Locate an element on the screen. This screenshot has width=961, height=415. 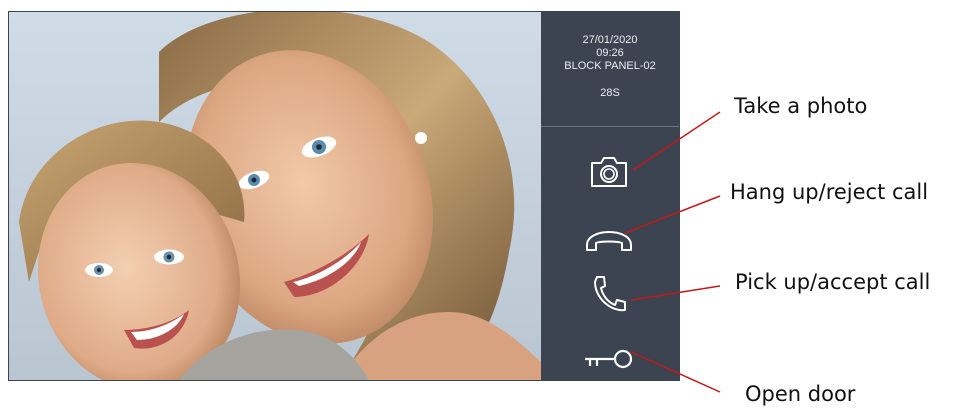
callout-pick-up: Pick up/accept call is located at coordinates (833, 282).